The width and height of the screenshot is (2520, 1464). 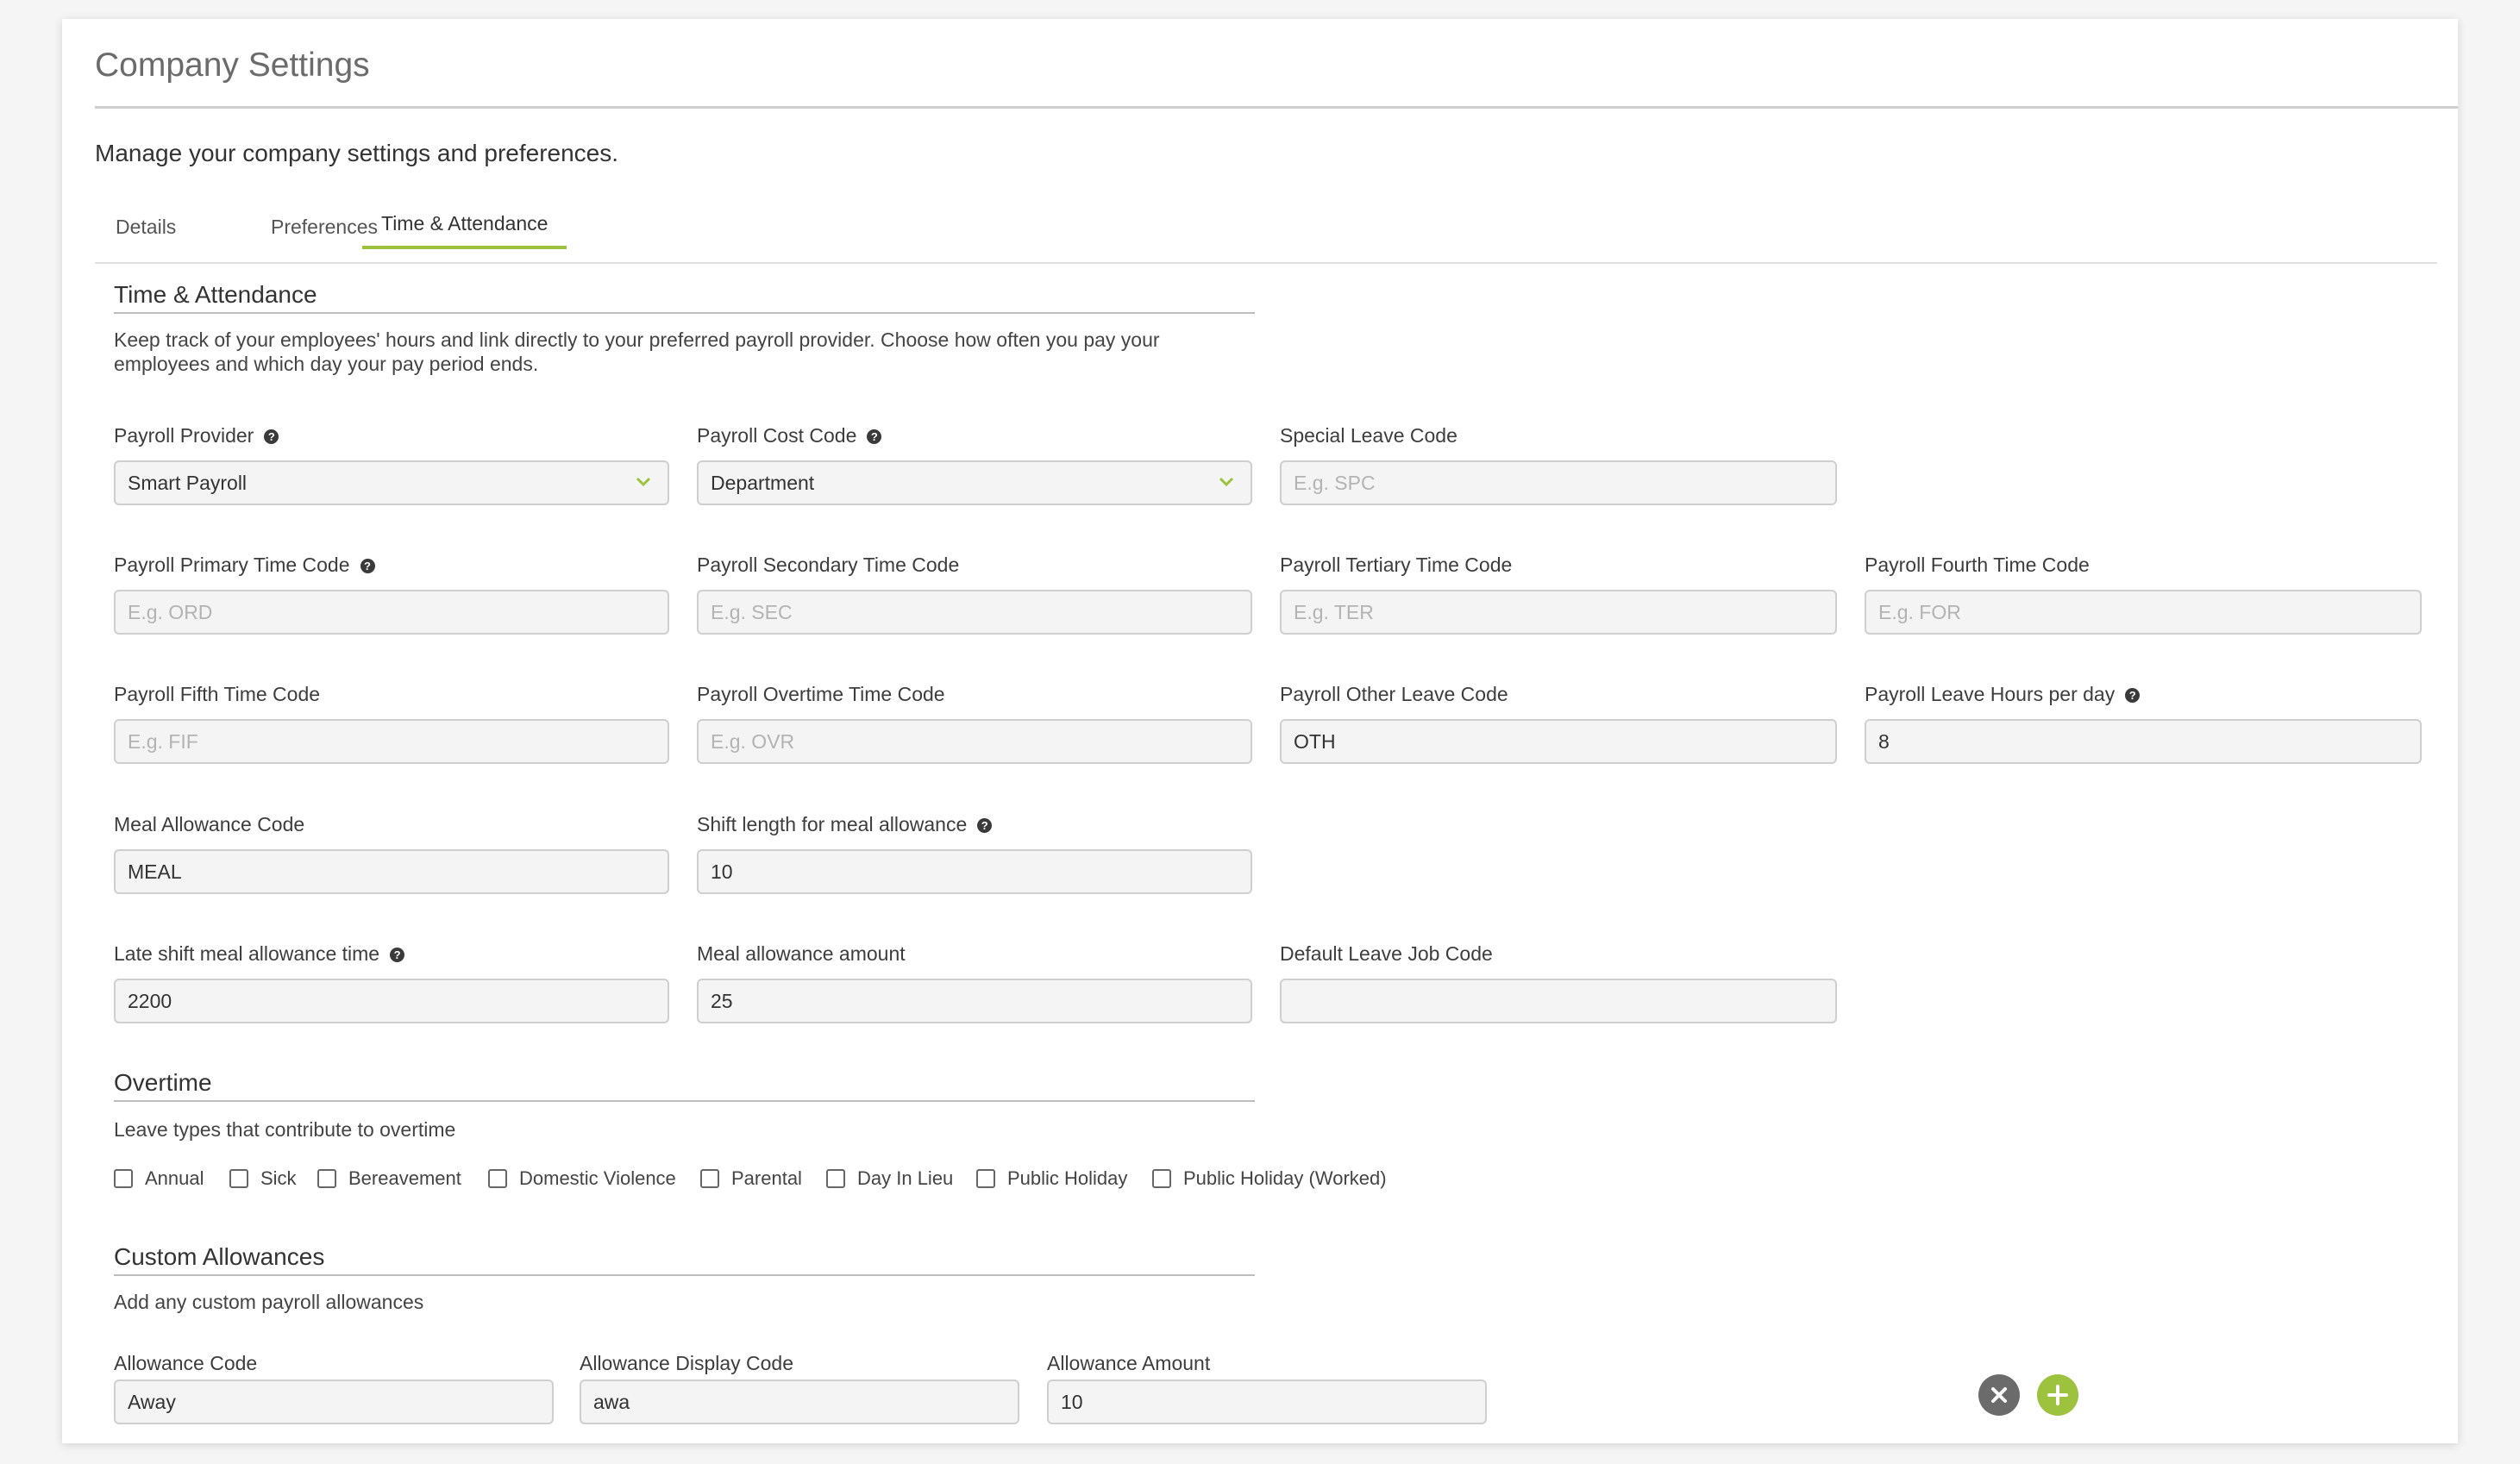 I want to click on checkbox-annual: Annual, so click(x=159, y=1178).